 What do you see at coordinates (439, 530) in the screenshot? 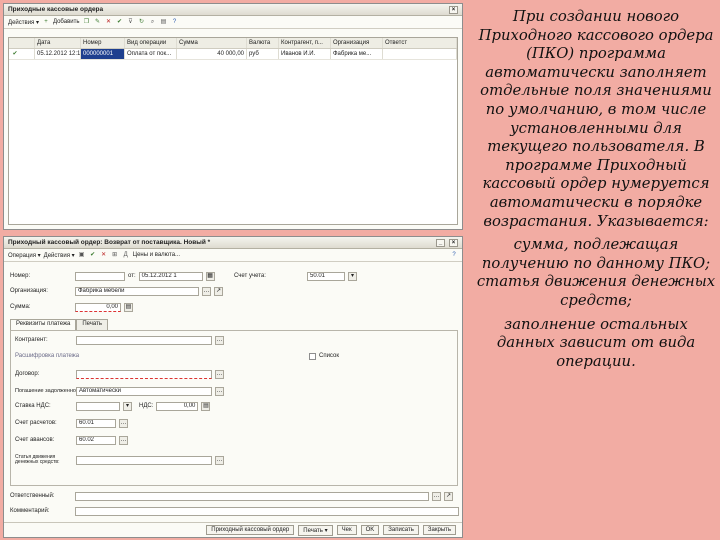
I see `close-button: Закрыть` at bounding box center [439, 530].